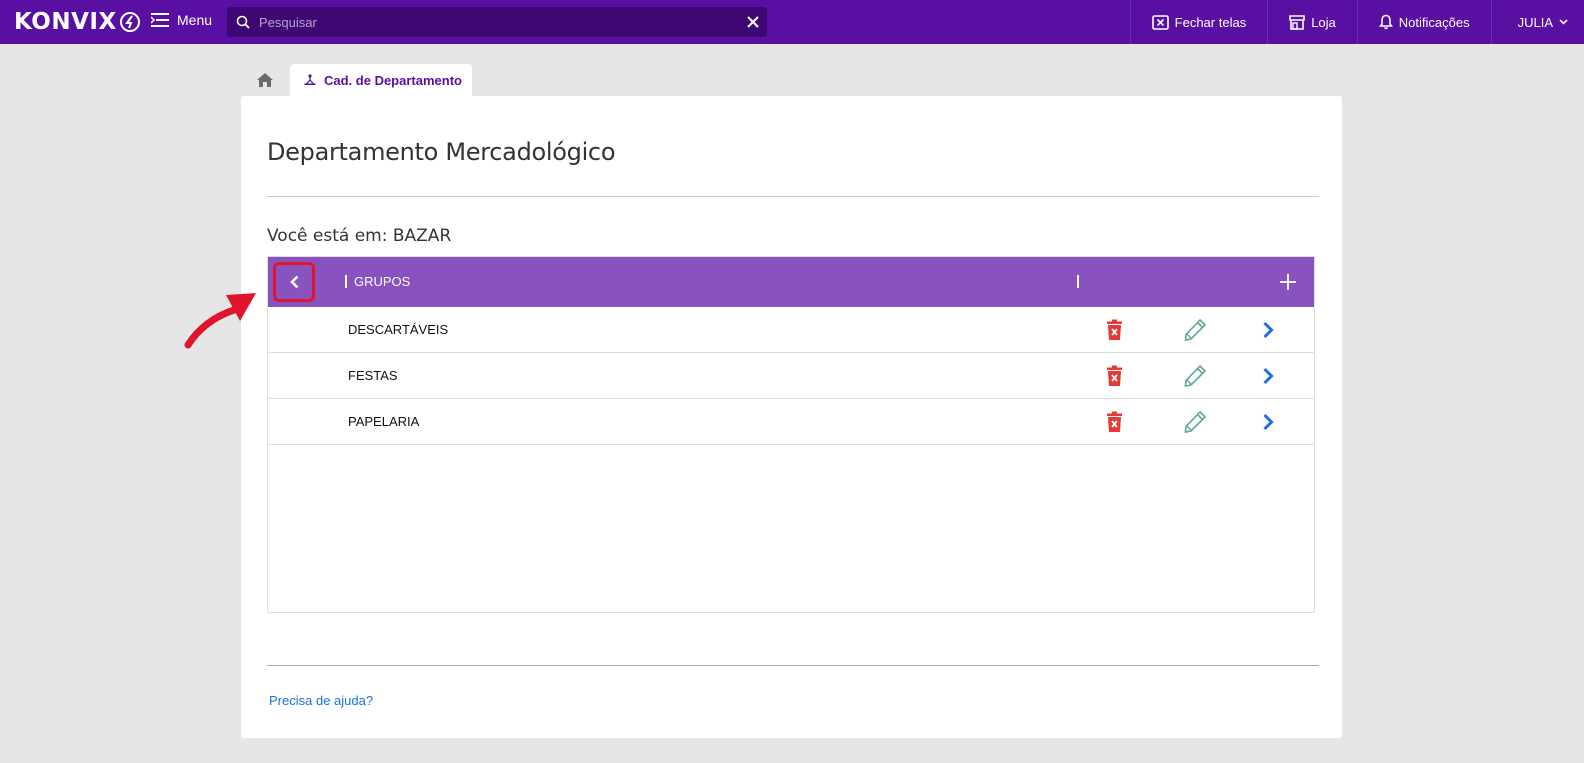 The height and width of the screenshot is (763, 1584). Describe the element at coordinates (503, 22) in the screenshot. I see `search-input` at that location.